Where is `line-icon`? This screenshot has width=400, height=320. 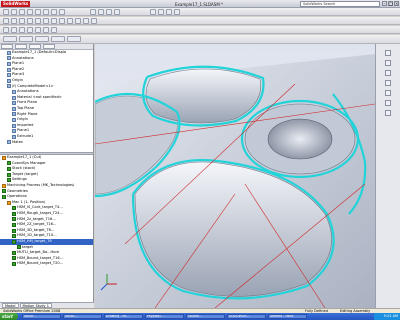 line-icon is located at coordinates (14, 21).